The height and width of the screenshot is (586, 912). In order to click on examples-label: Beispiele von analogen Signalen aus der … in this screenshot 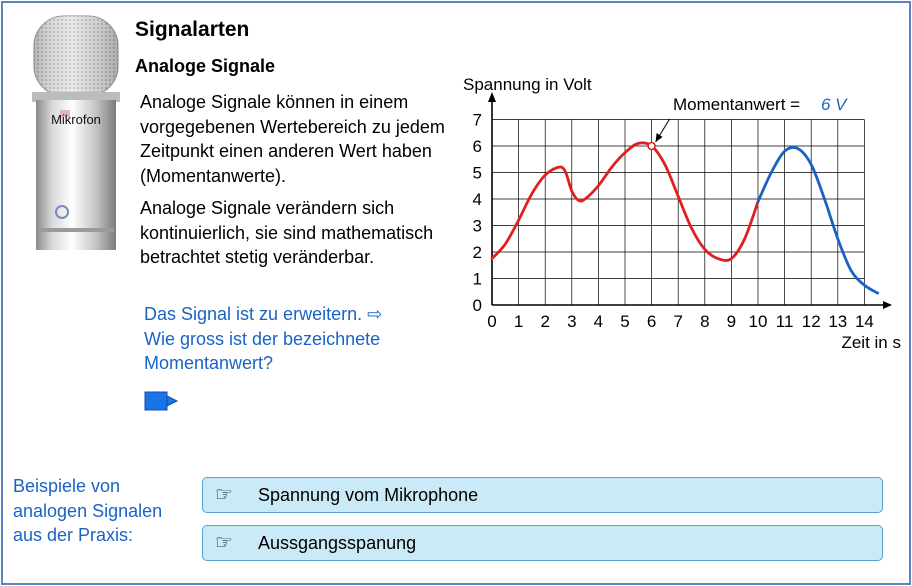, I will do `click(88, 510)`.